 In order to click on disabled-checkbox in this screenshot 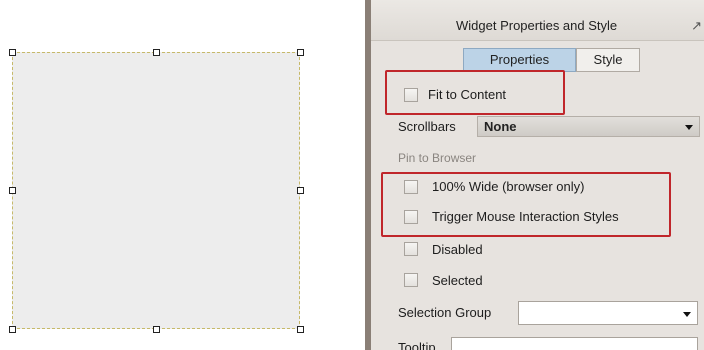, I will do `click(411, 249)`.